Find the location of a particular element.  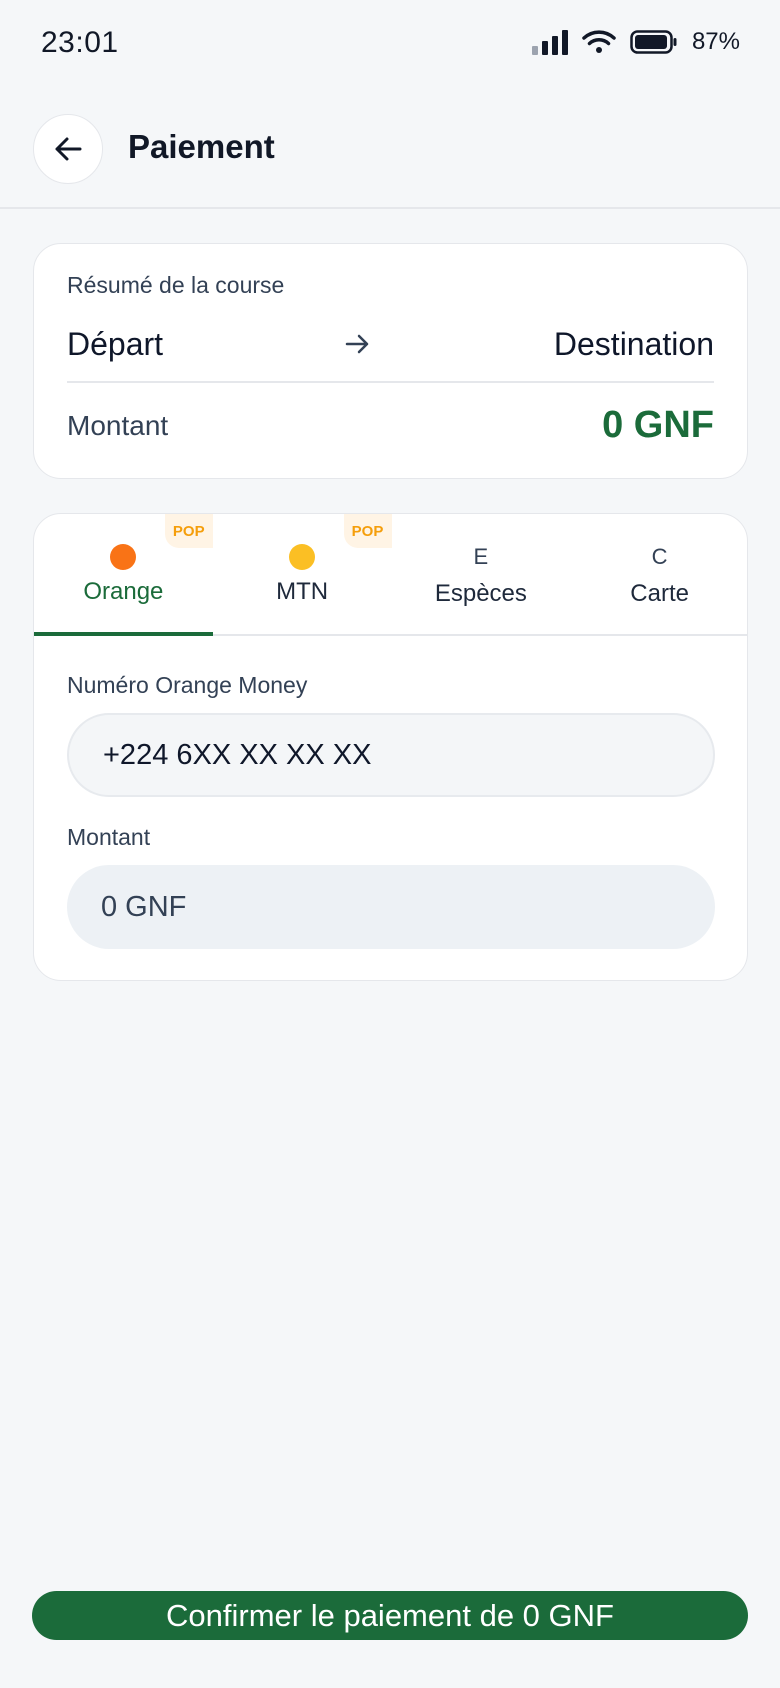

cash-icon: E is located at coordinates (481, 556).